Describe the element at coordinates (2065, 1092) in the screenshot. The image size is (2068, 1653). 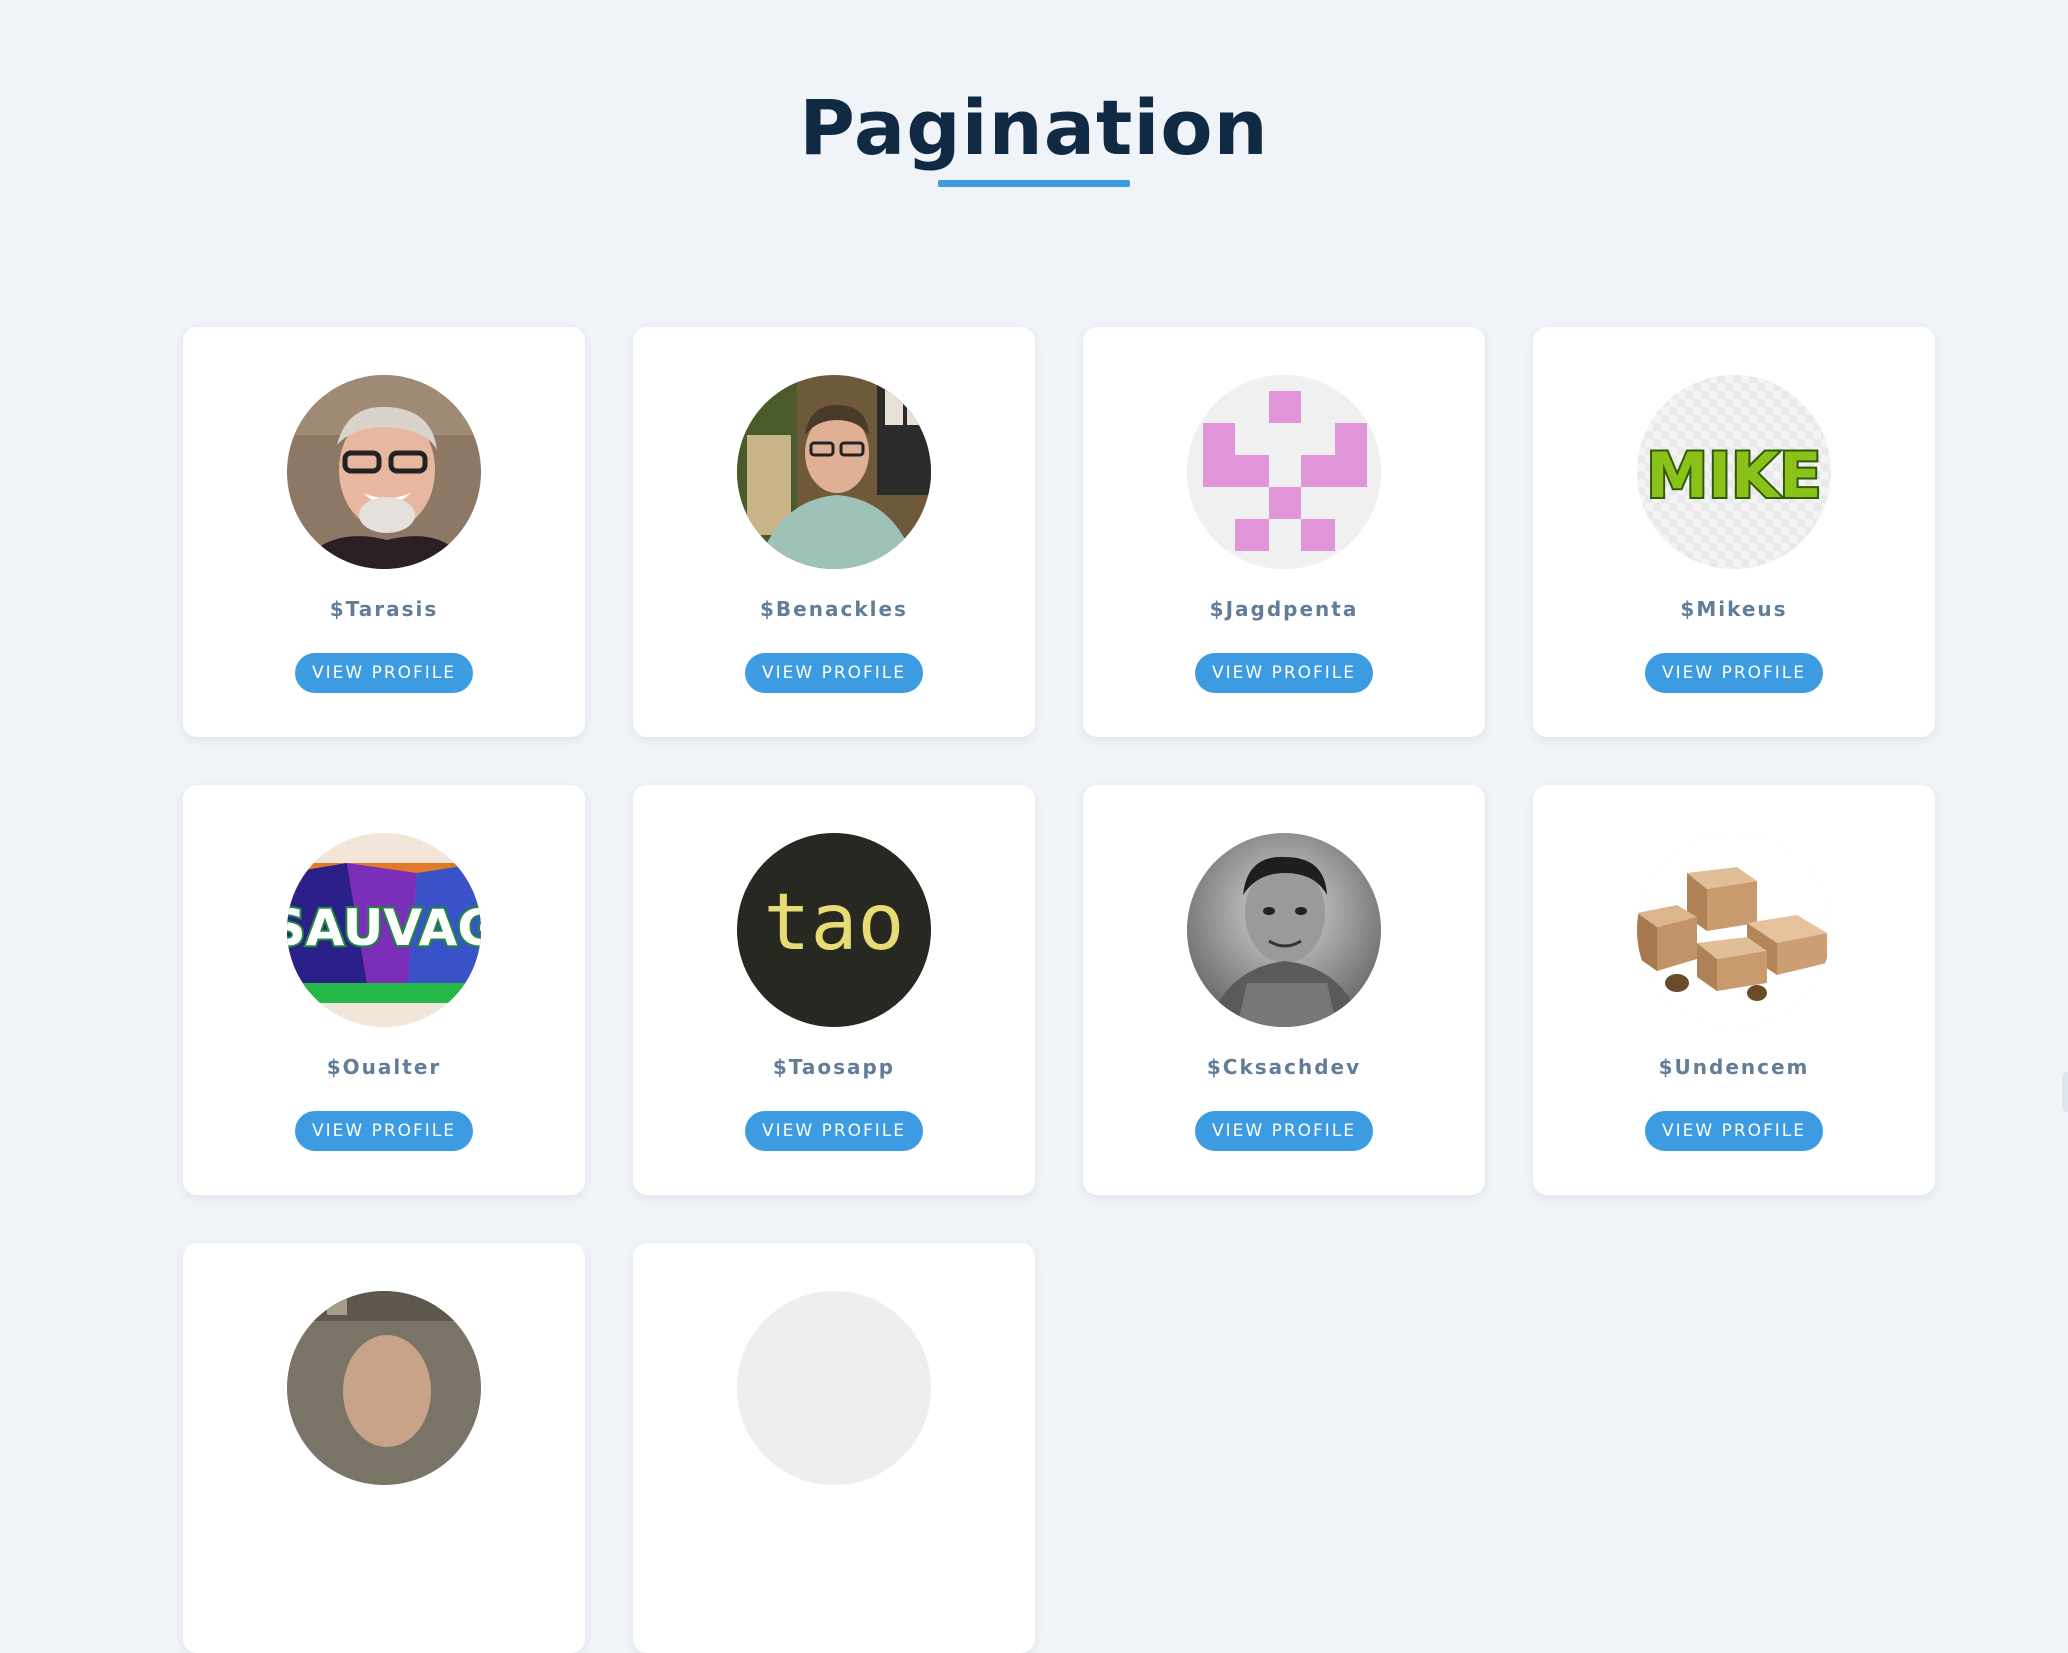
I see `scrollbar-thumb` at that location.